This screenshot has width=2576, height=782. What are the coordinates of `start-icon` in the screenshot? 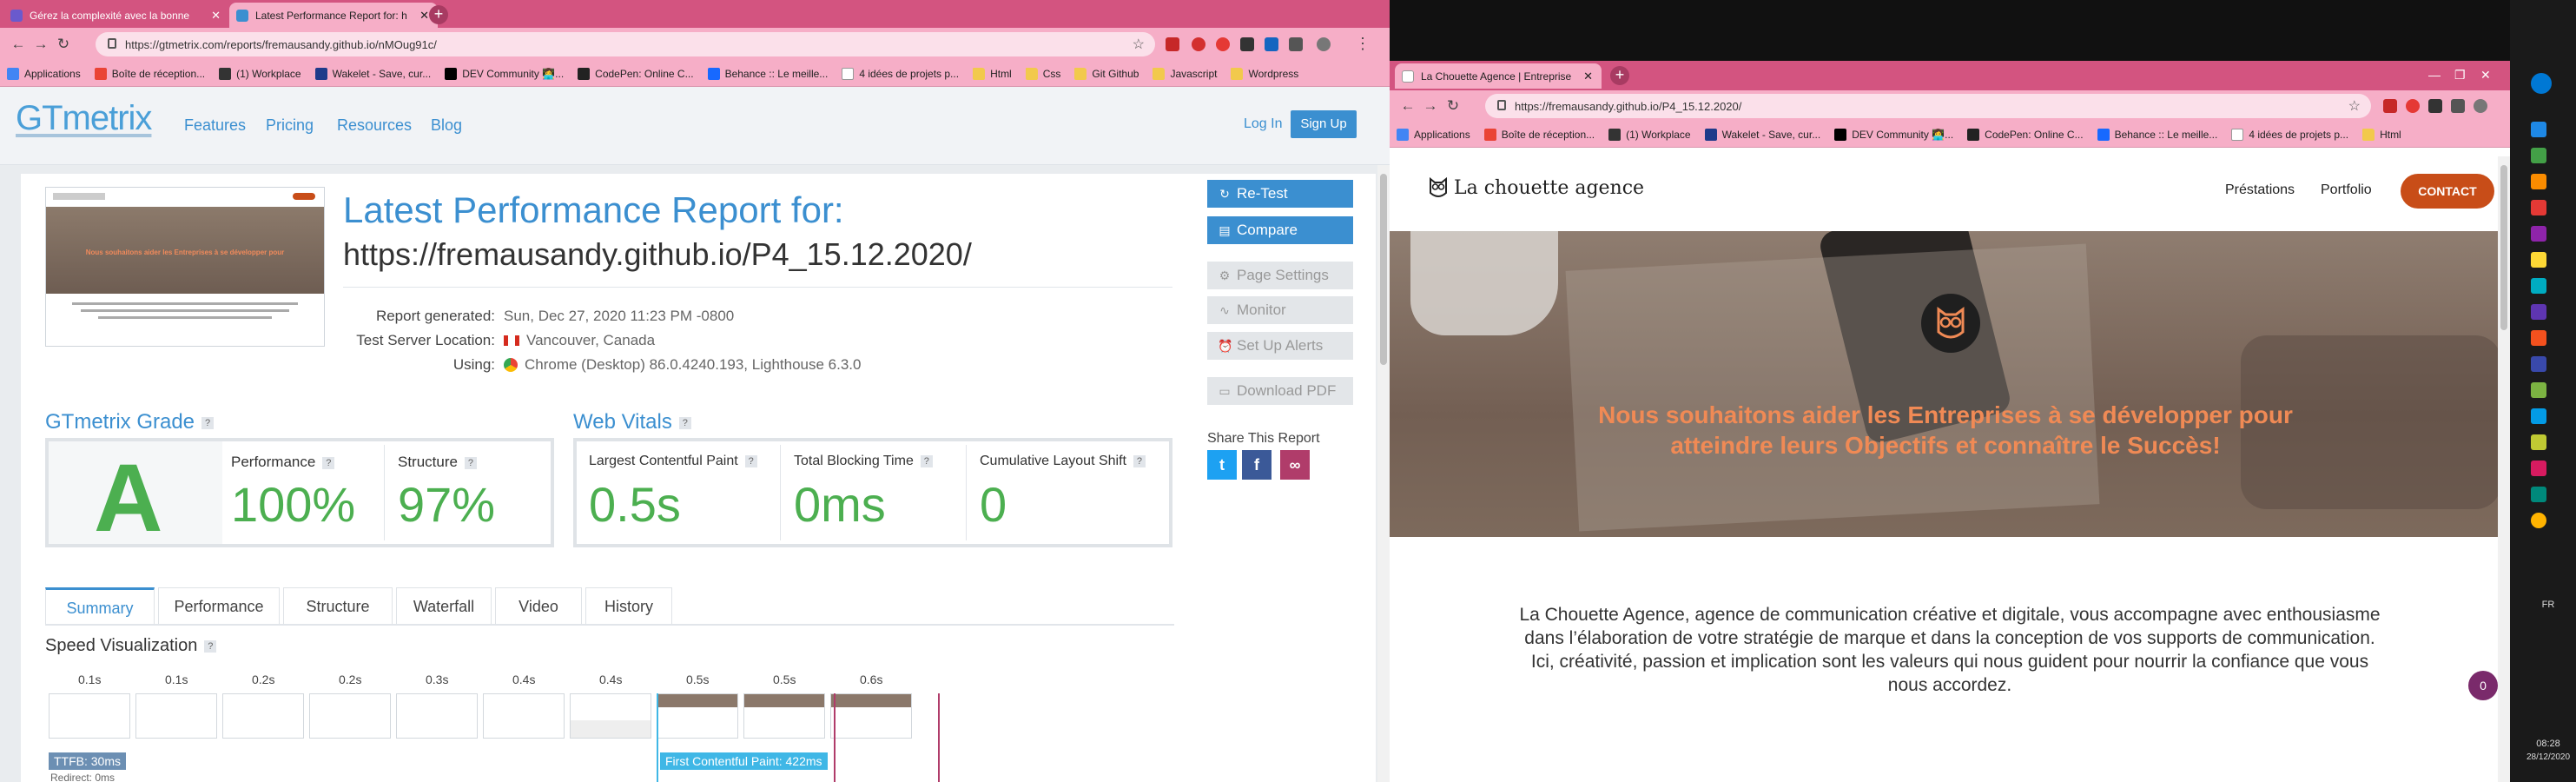 It's located at (2541, 84).